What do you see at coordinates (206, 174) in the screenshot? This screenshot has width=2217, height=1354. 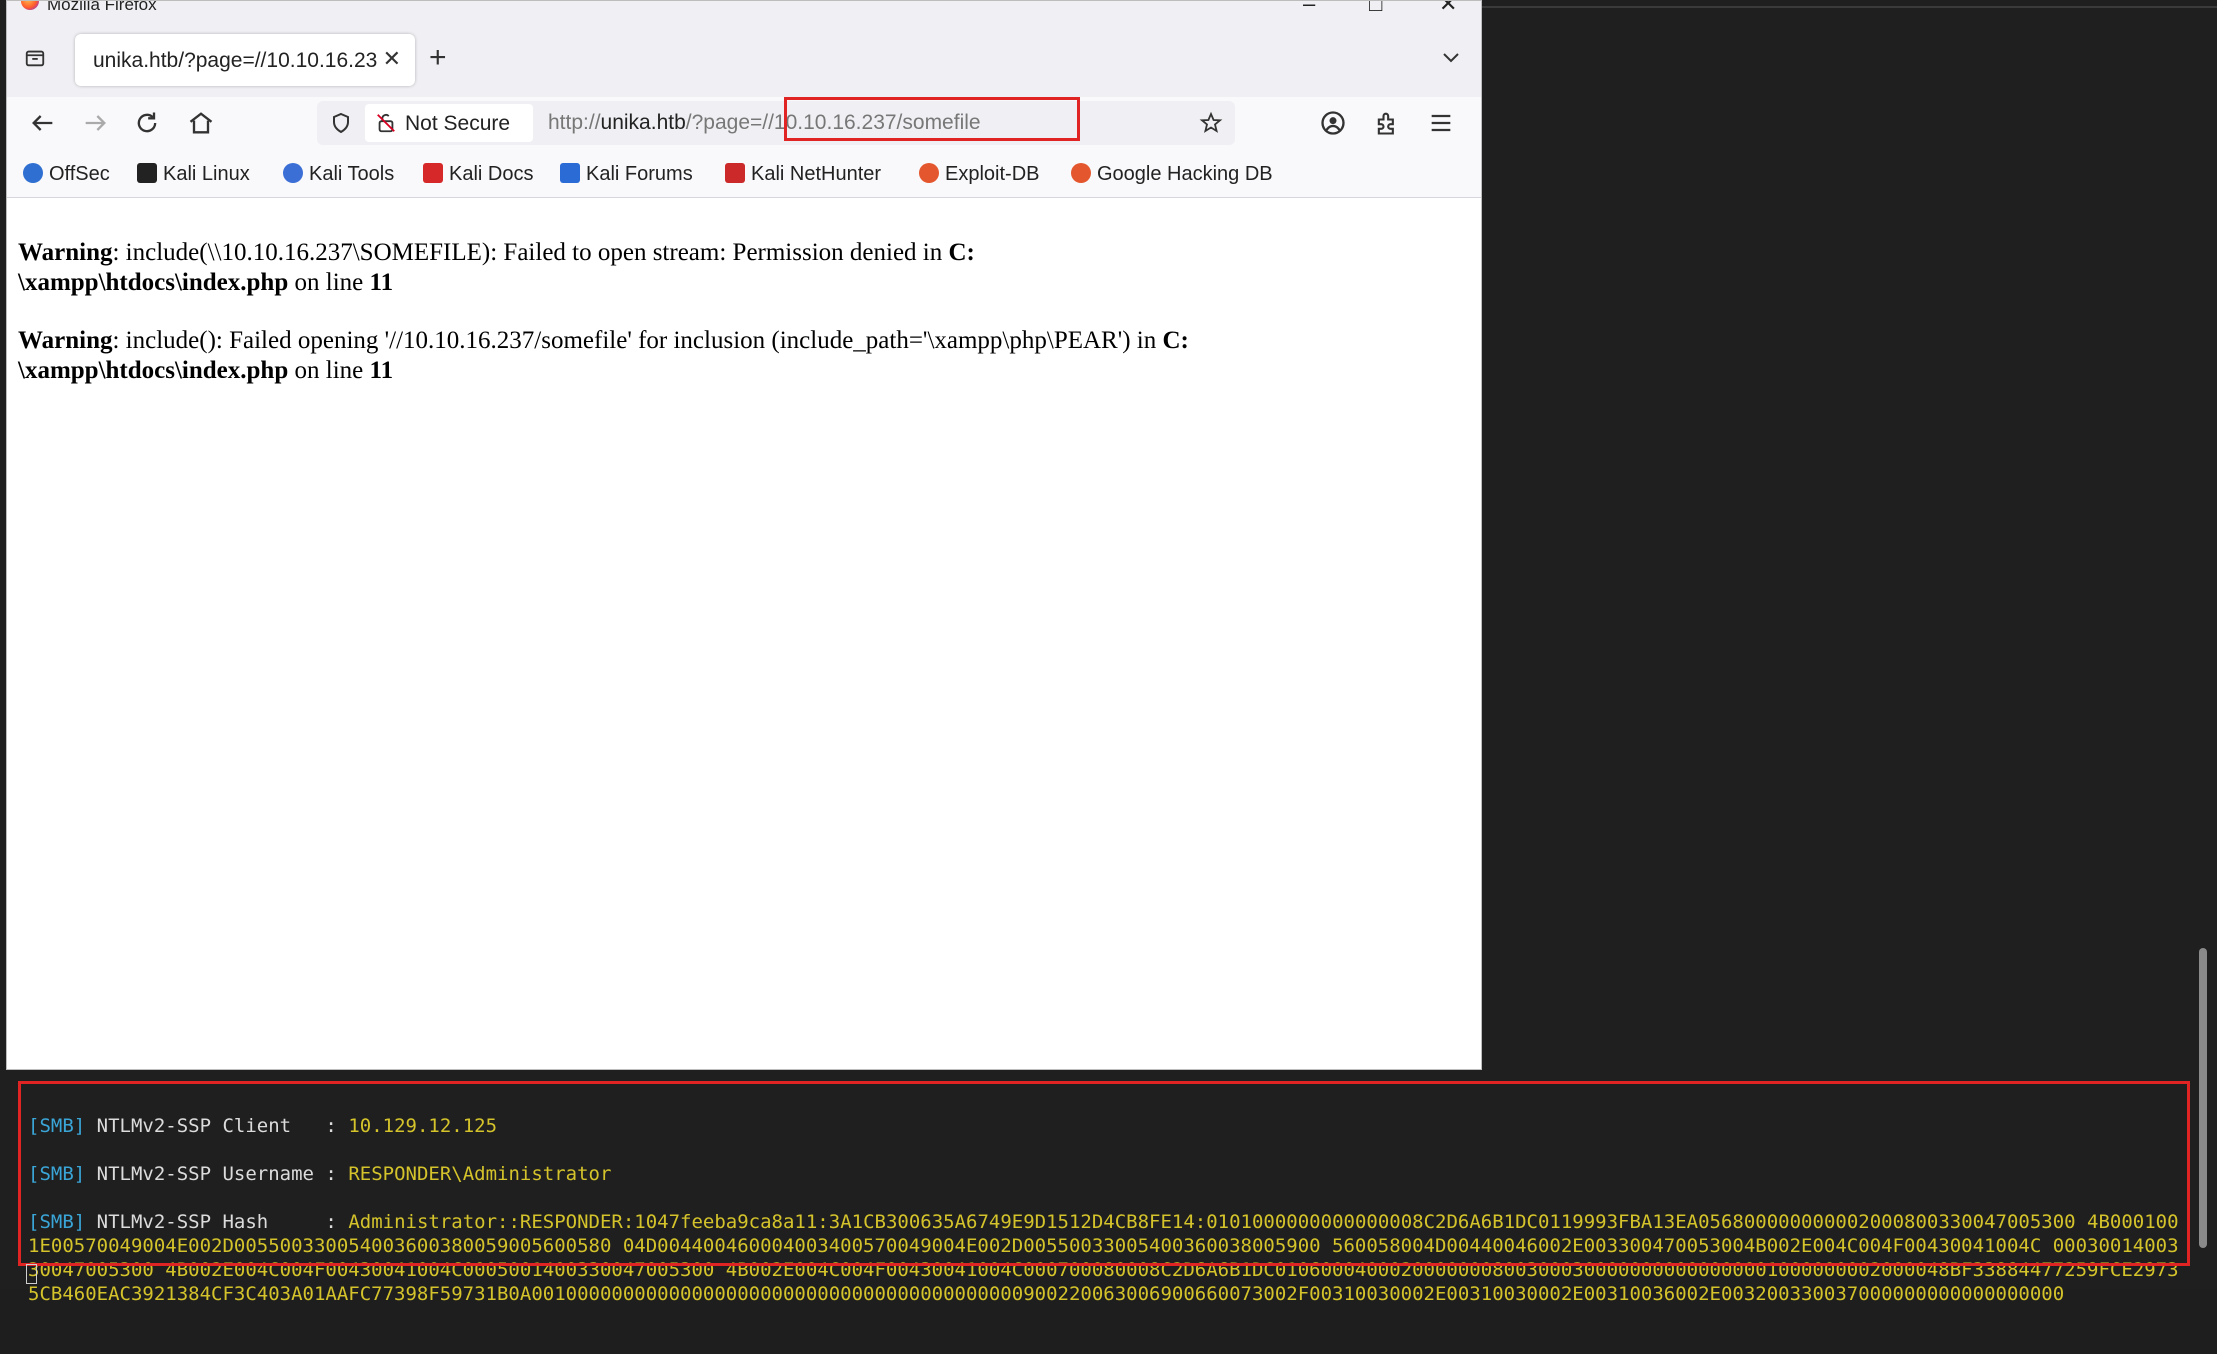 I see `bookmark-label: Kali Linux` at bounding box center [206, 174].